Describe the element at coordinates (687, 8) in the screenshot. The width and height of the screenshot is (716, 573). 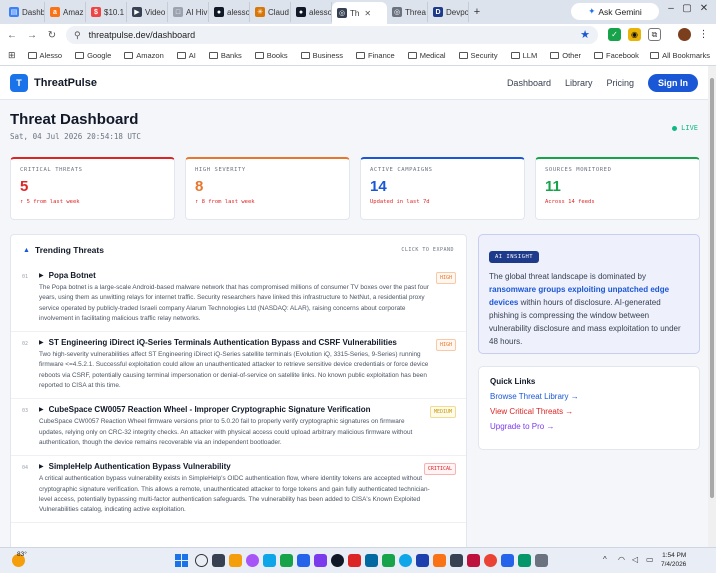
I see `maximize-button: ▢` at that location.